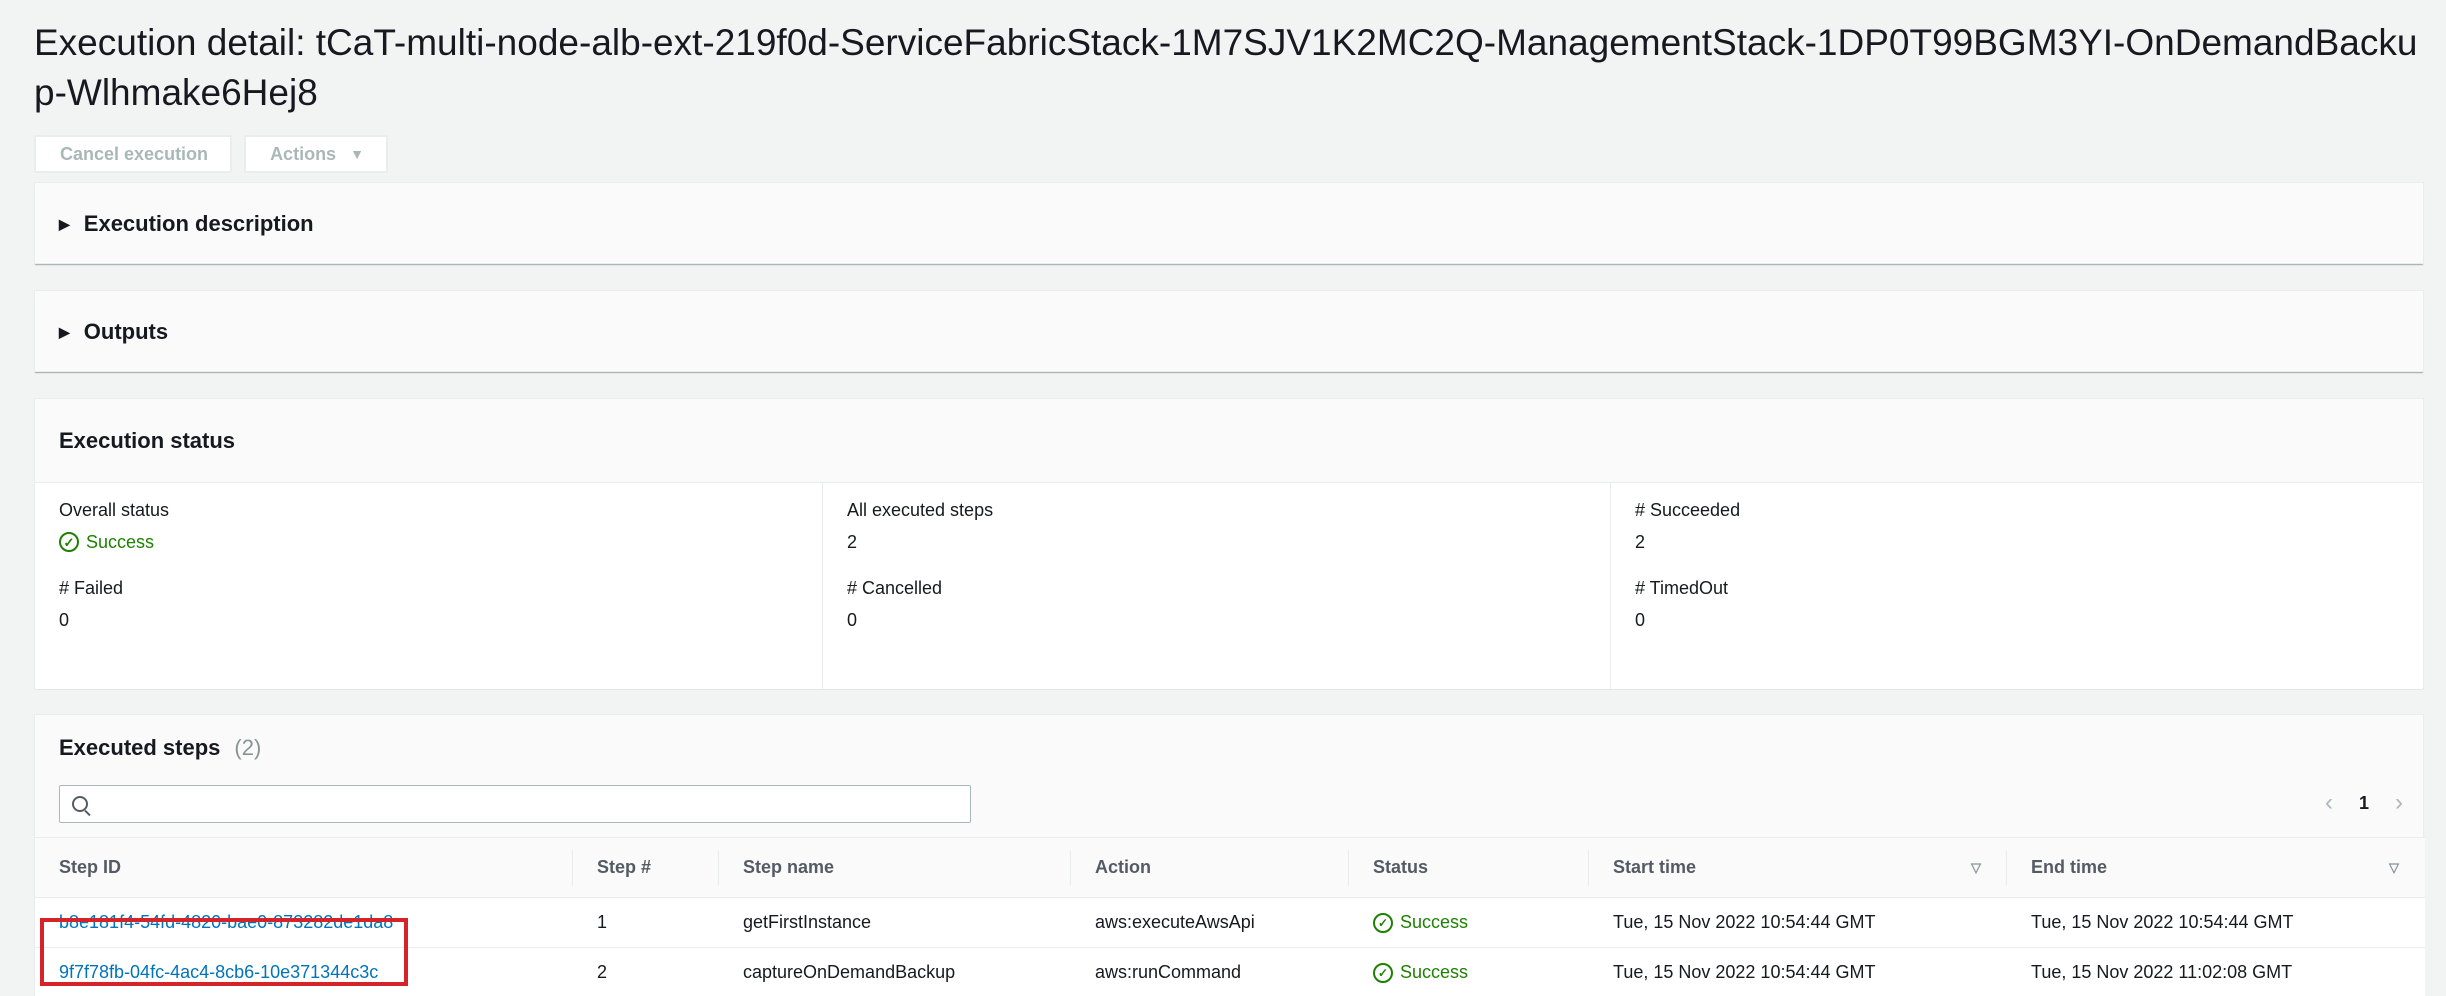 The image size is (2446, 996). What do you see at coordinates (226, 922) in the screenshot?
I see `step-id-link: b8e181f4-54fd-4820-bae0-873282de1da8` at bounding box center [226, 922].